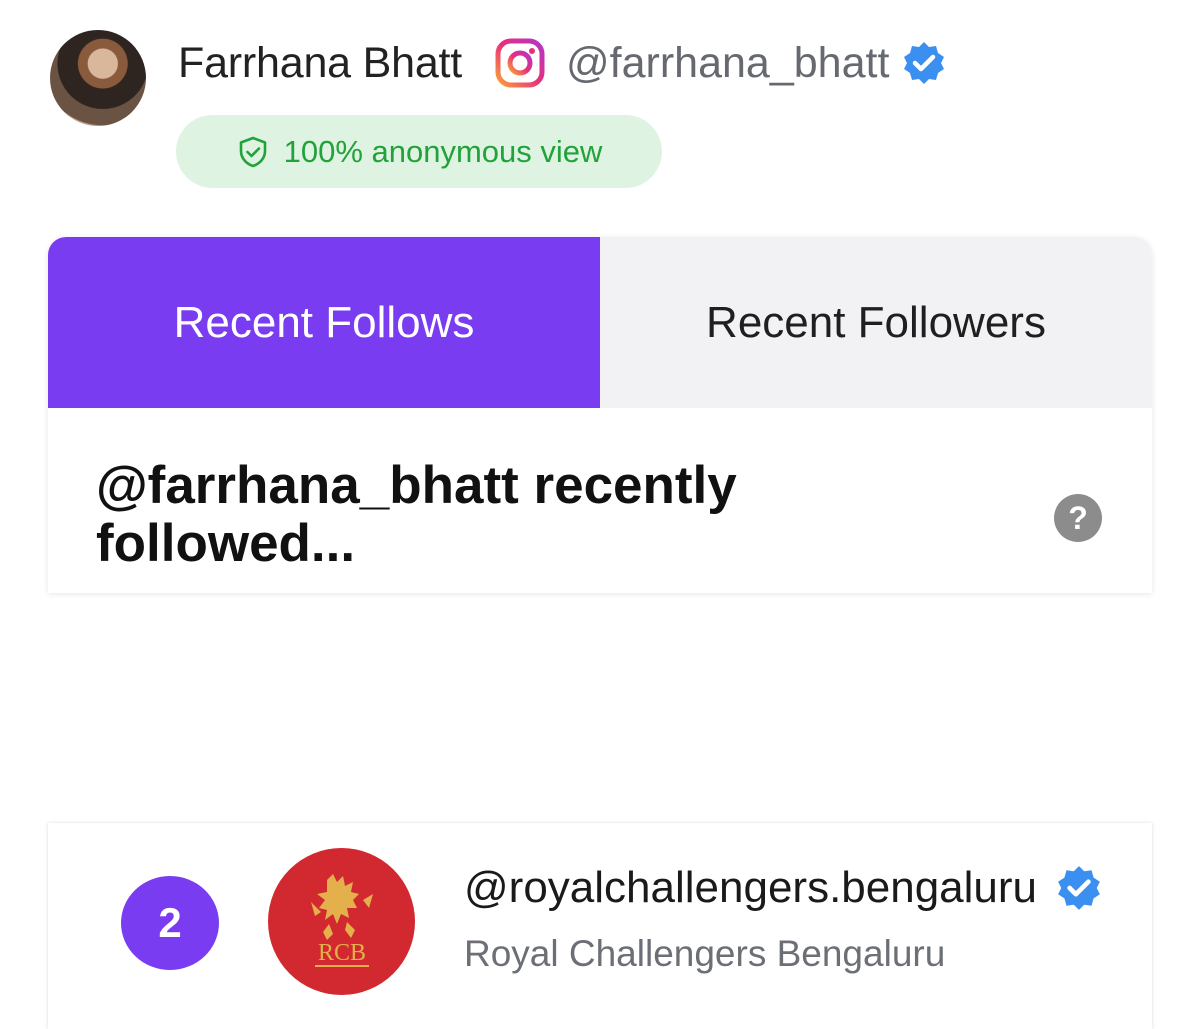 This screenshot has width=1200, height=1029. Describe the element at coordinates (252, 151) in the screenshot. I see `shield-check-icon` at that location.